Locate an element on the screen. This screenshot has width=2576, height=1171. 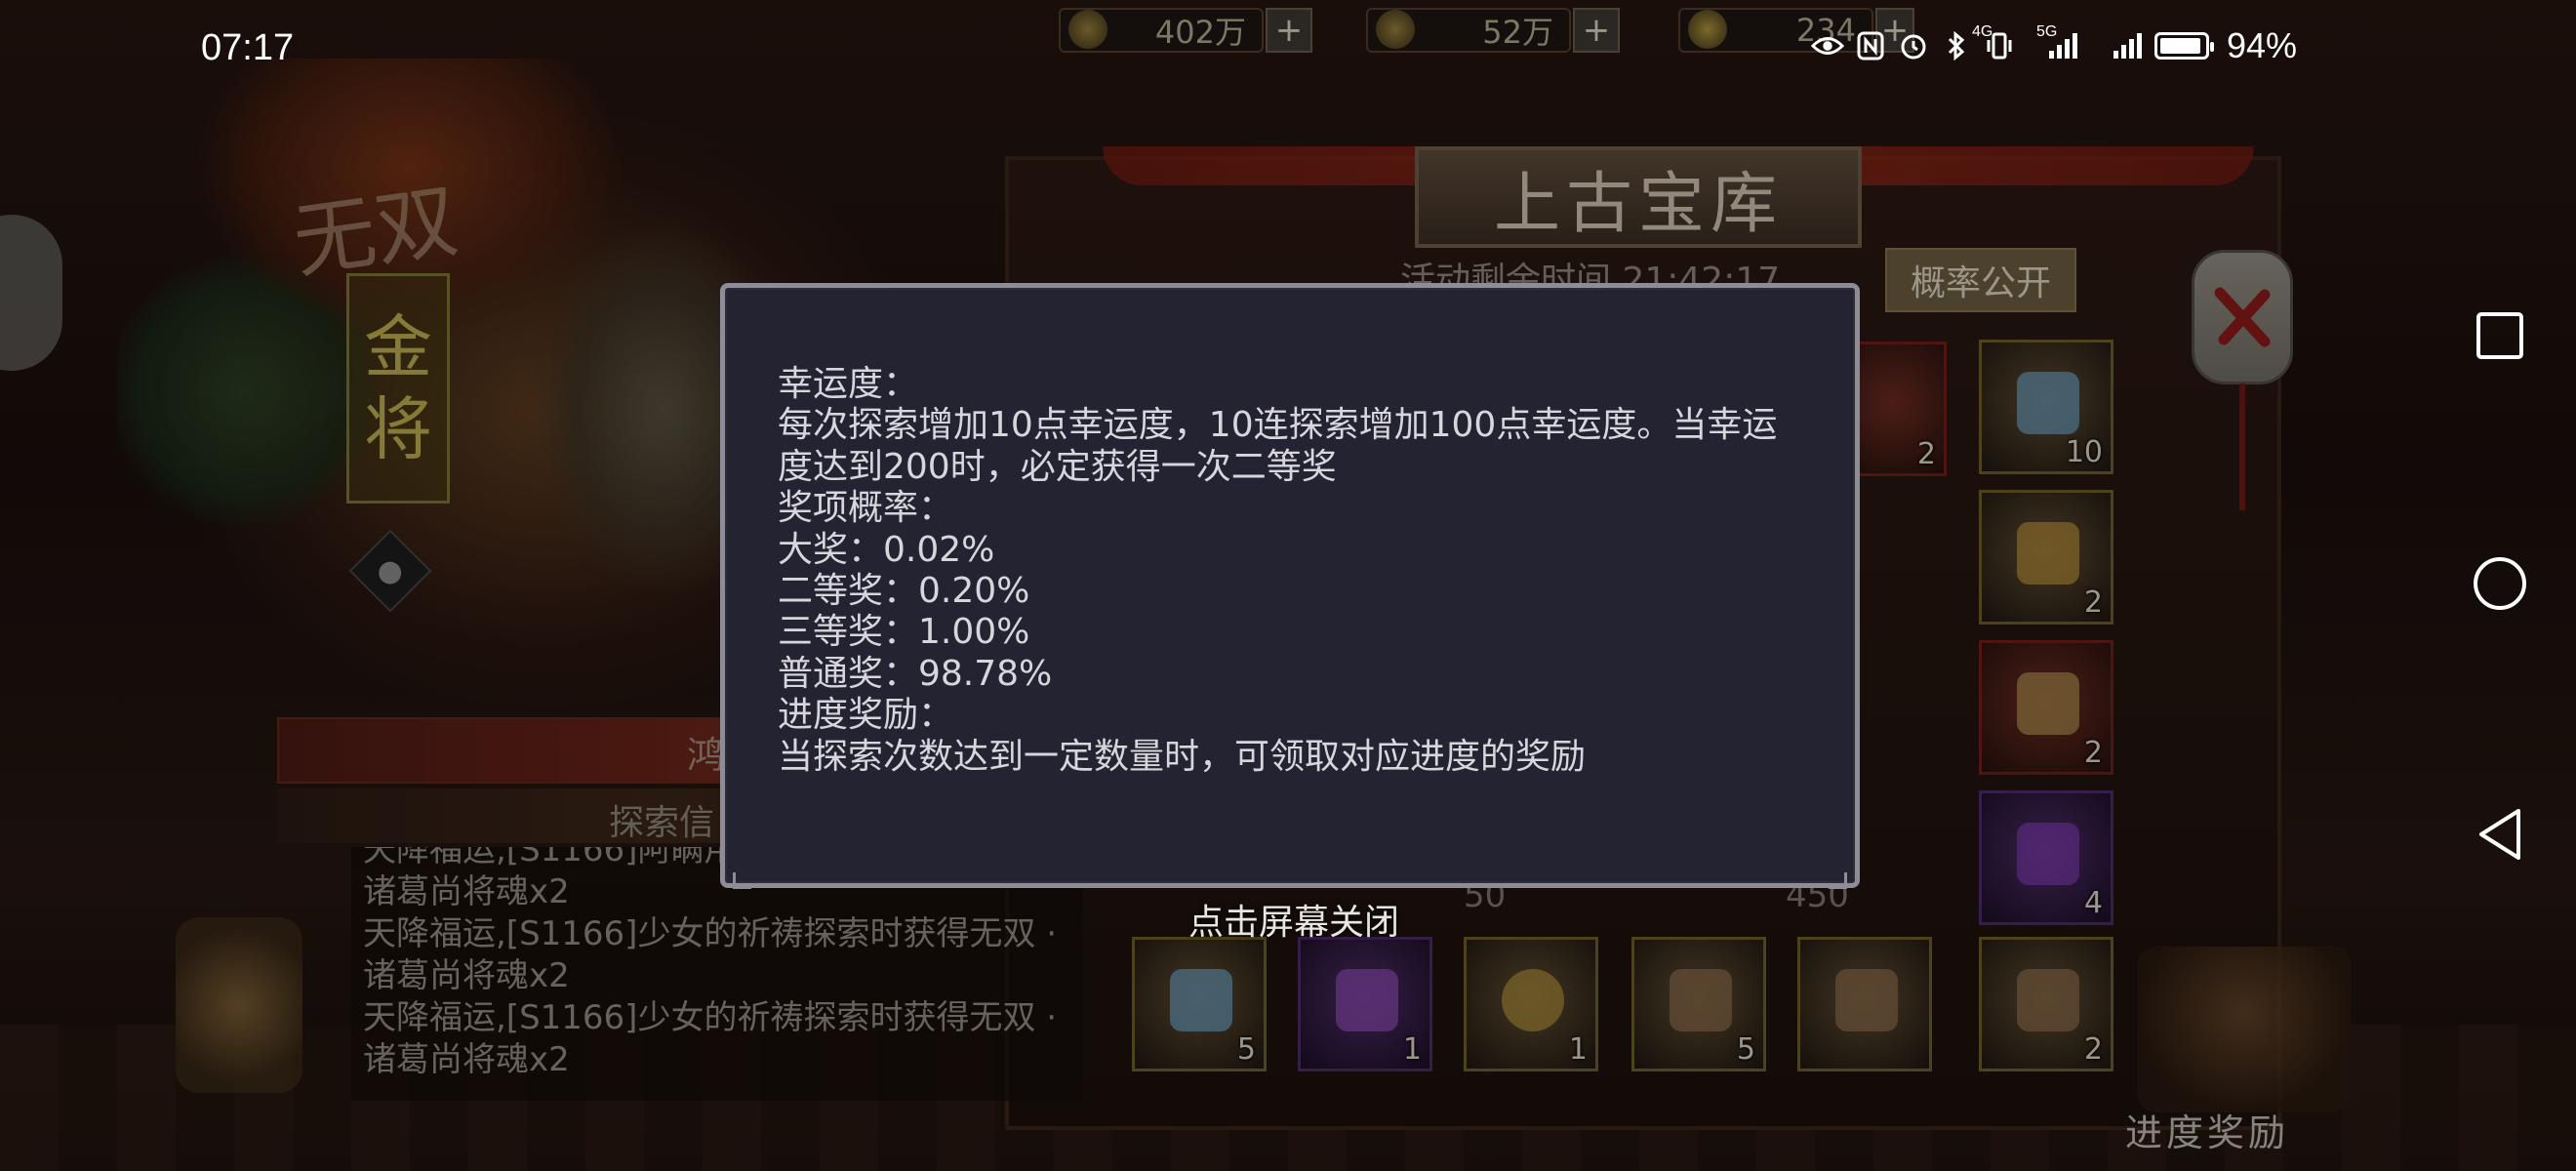
network-4g-label: 4G is located at coordinates (1982, 31).